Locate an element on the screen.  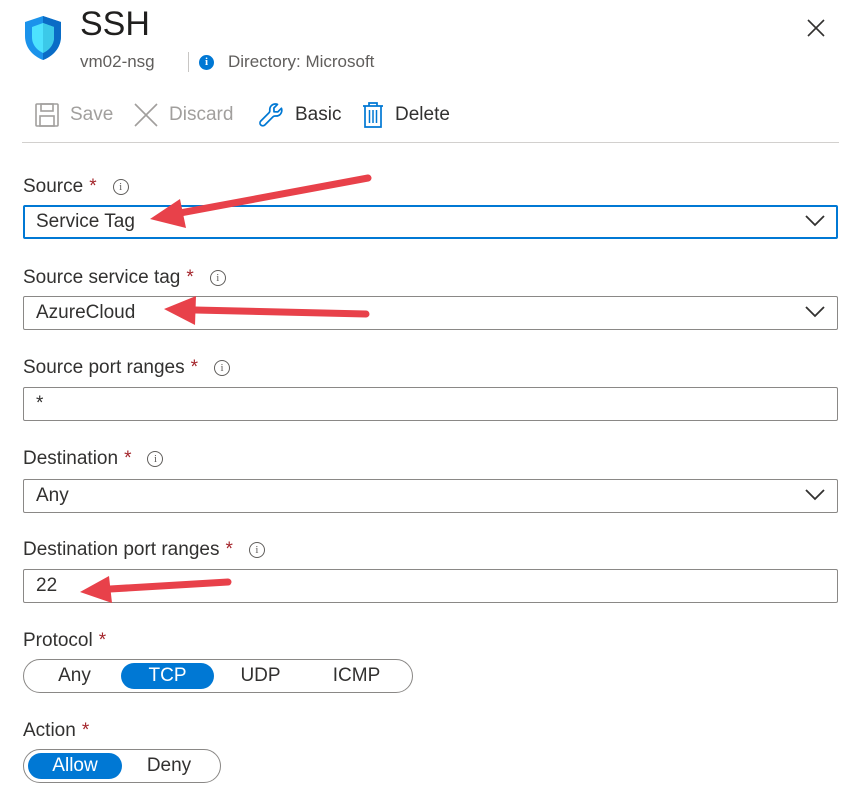
action-option-deny: Deny is located at coordinates (169, 766).